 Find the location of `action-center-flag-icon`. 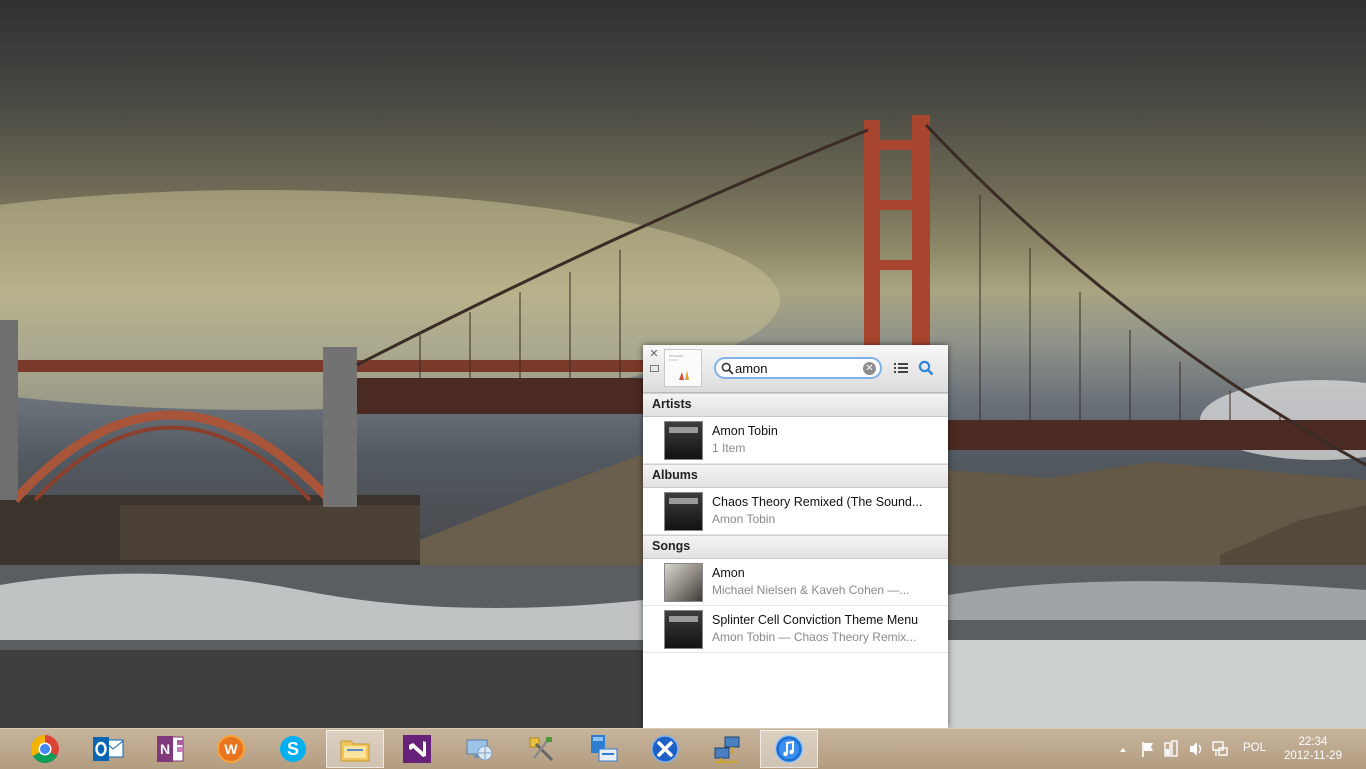

action-center-flag-icon is located at coordinates (1148, 749).